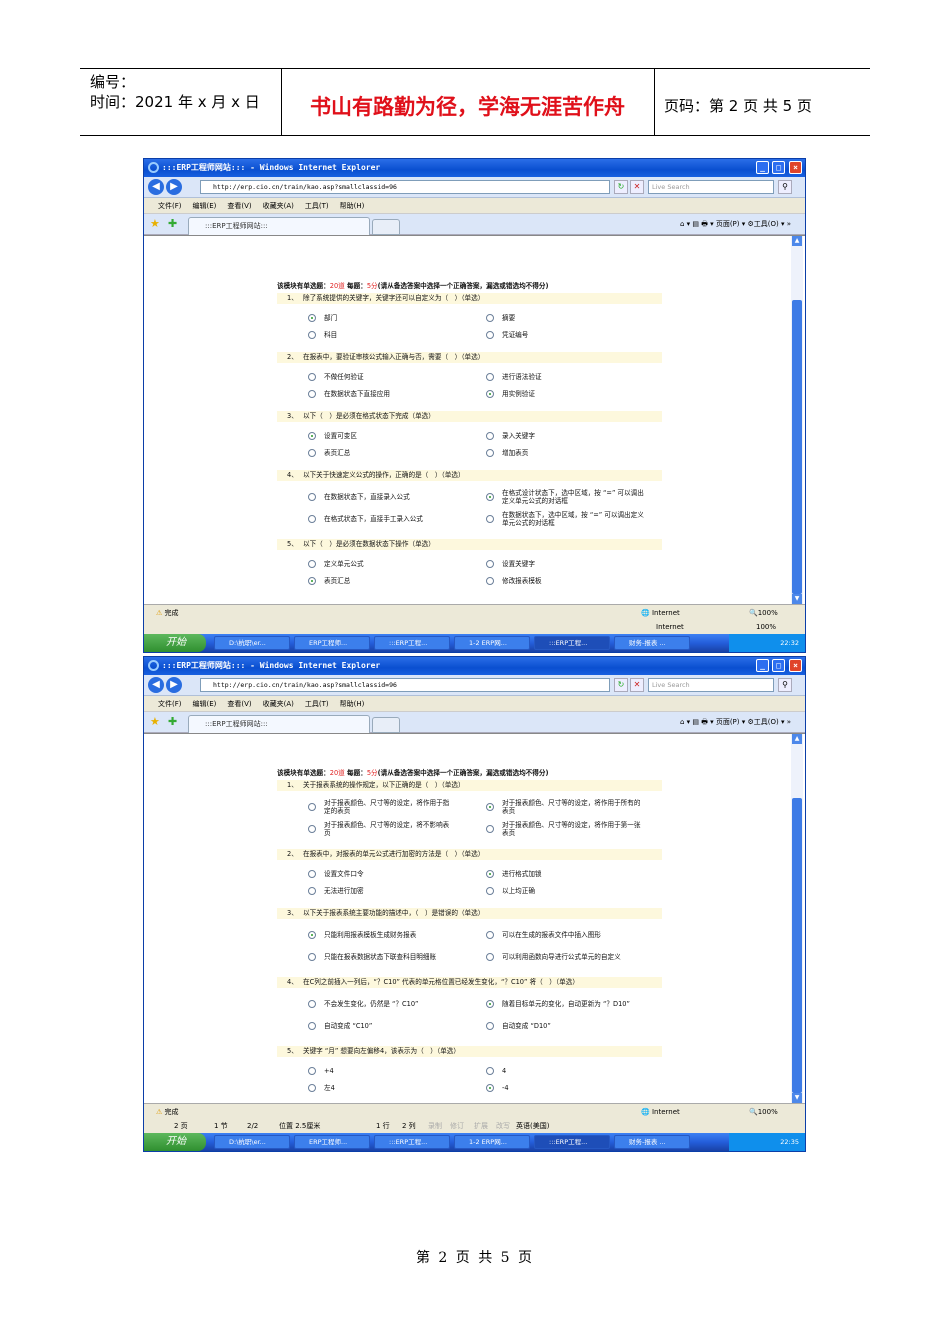  I want to click on word-status-item: 扩展, so click(481, 1126).